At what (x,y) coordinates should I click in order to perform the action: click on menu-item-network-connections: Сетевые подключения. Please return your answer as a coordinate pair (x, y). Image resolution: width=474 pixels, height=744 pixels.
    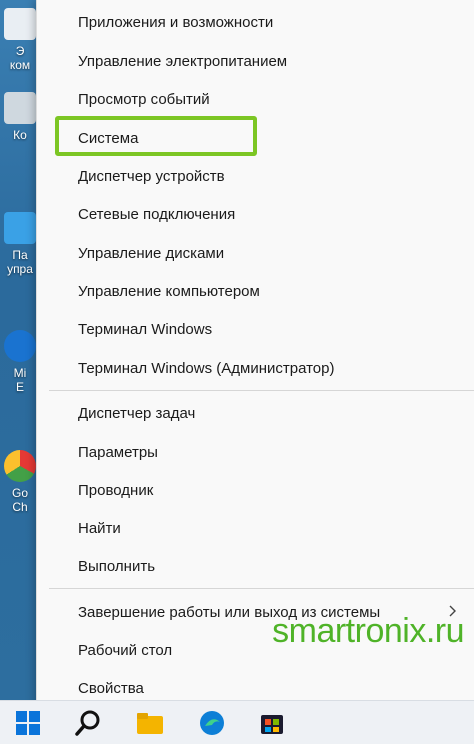
    Looking at the image, I should click on (255, 214).